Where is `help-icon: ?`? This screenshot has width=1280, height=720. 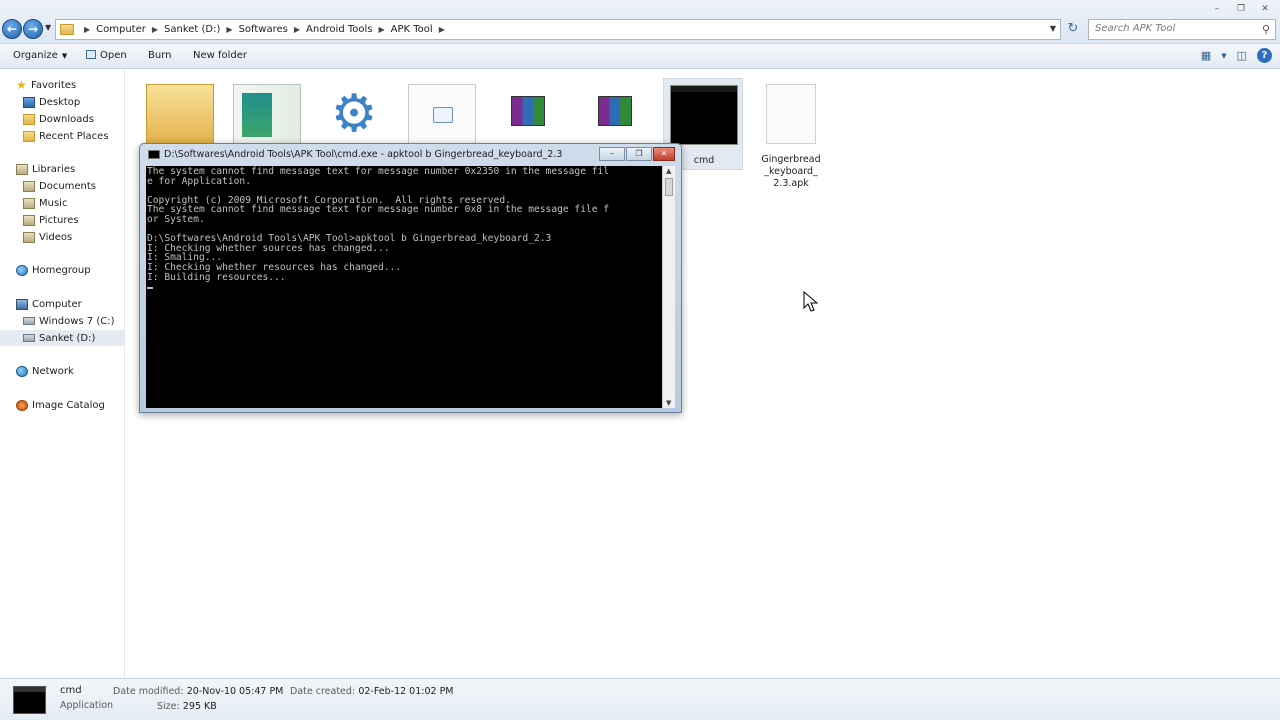
help-icon: ? is located at coordinates (1264, 55).